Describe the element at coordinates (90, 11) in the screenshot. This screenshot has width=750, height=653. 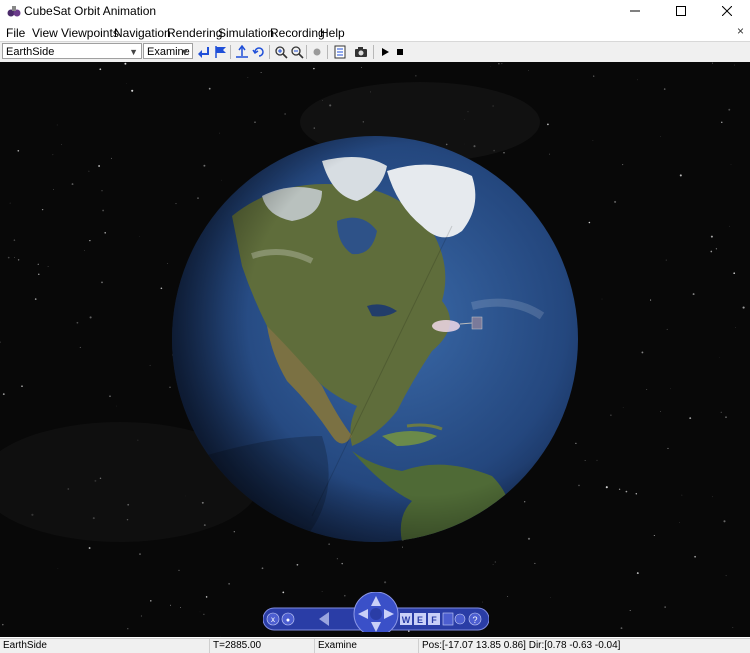
I see `window-title: CubeSat Orbit Animation` at that location.